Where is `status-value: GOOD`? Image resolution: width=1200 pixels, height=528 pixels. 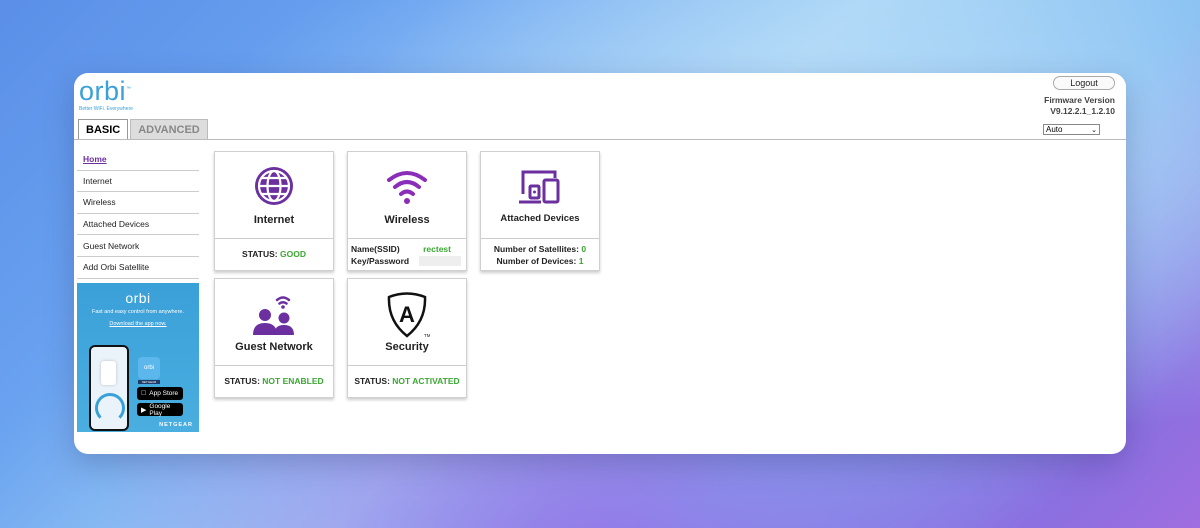 status-value: GOOD is located at coordinates (292, 254).